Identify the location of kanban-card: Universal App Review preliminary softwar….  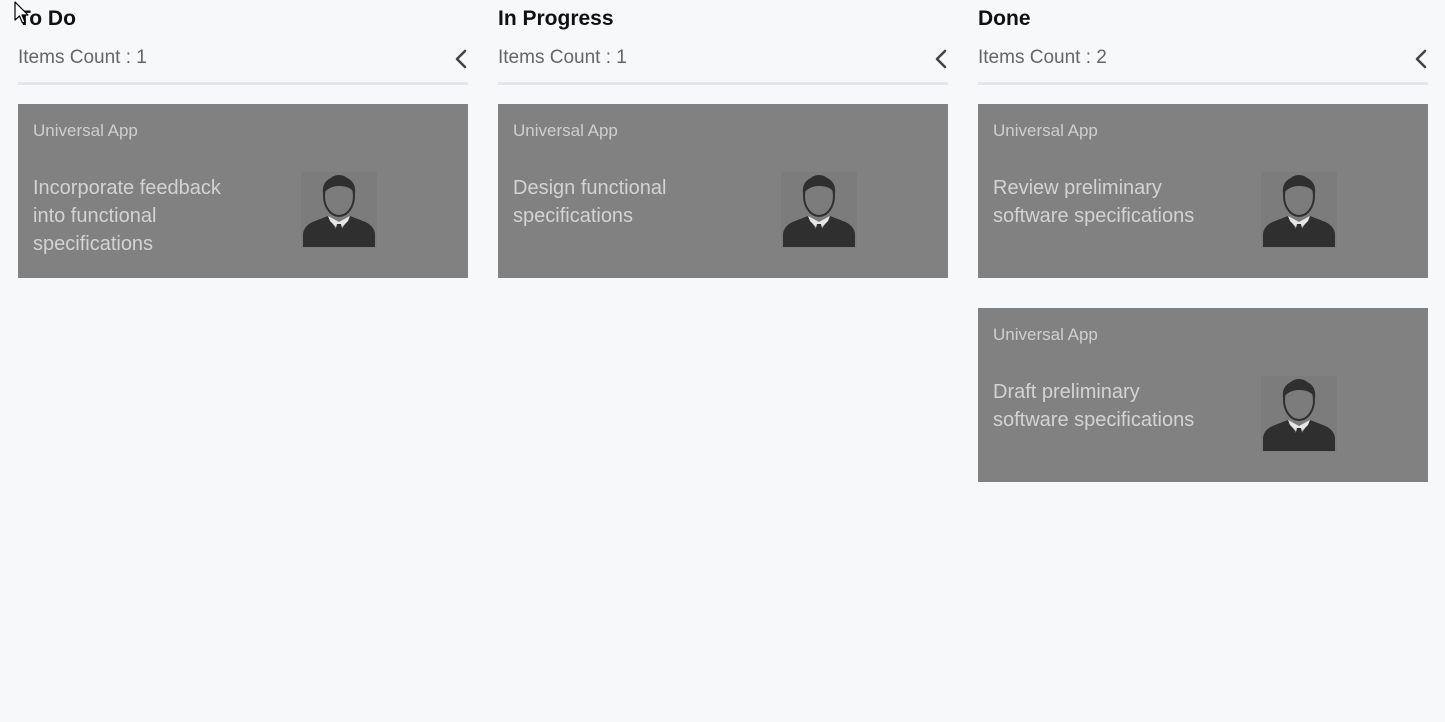
(1203, 191).